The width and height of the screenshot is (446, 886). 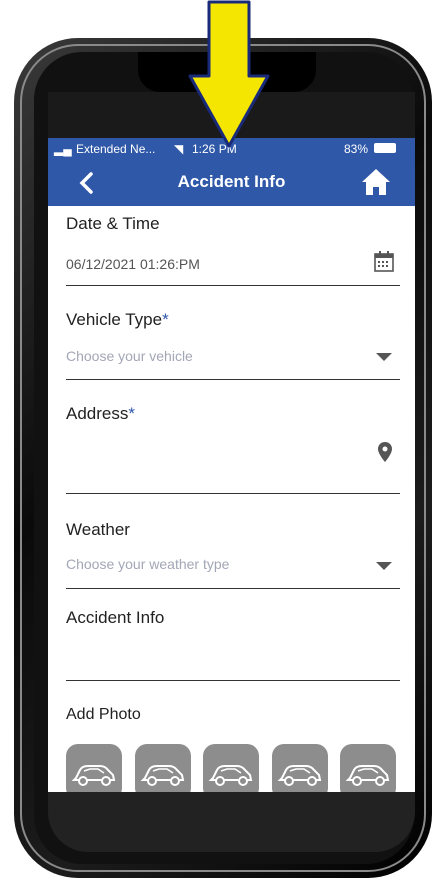 I want to click on location-pin-icon, so click(x=385, y=452).